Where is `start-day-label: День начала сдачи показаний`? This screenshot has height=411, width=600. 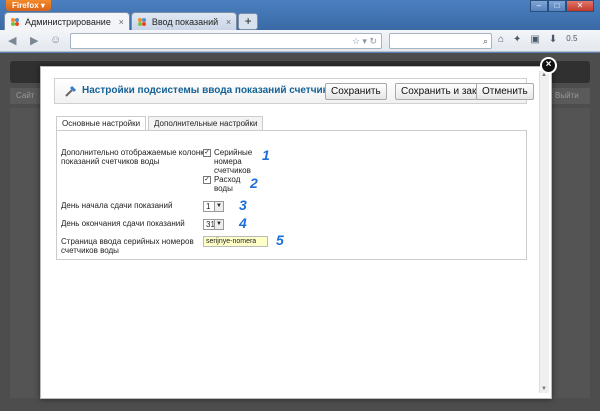
start-day-label: День начала сдачи показаний is located at coordinates (117, 205).